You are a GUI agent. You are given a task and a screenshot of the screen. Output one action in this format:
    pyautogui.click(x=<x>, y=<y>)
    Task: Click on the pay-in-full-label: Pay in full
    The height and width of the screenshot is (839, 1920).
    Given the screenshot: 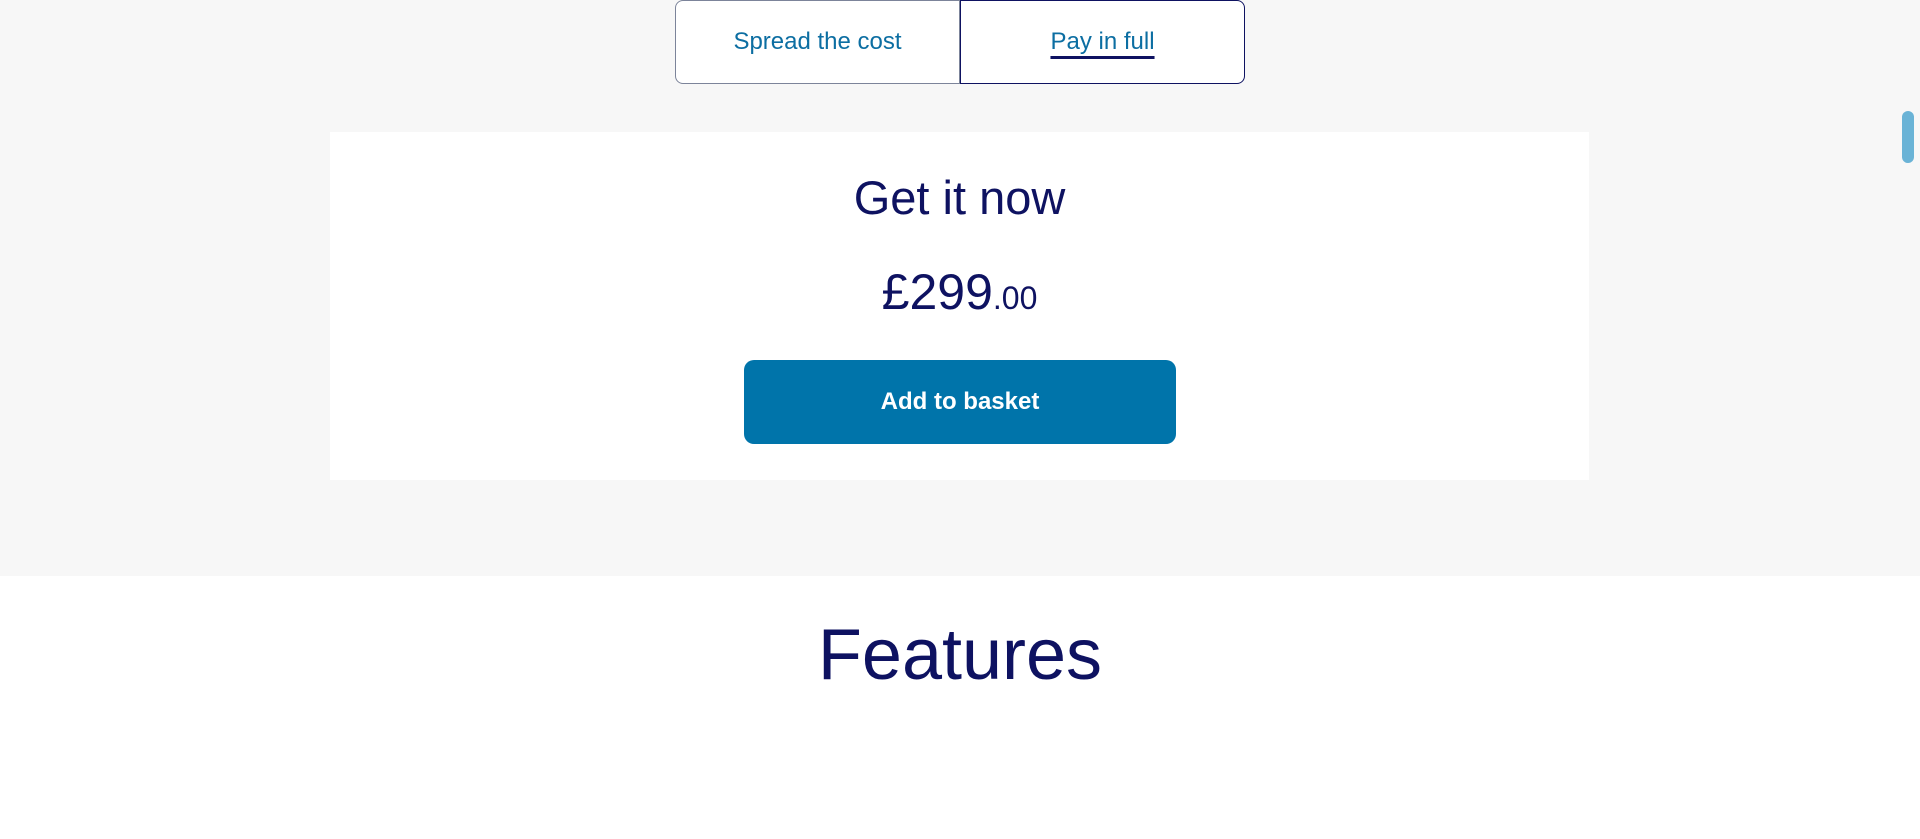 What is the action you would take?
    pyautogui.click(x=1102, y=41)
    